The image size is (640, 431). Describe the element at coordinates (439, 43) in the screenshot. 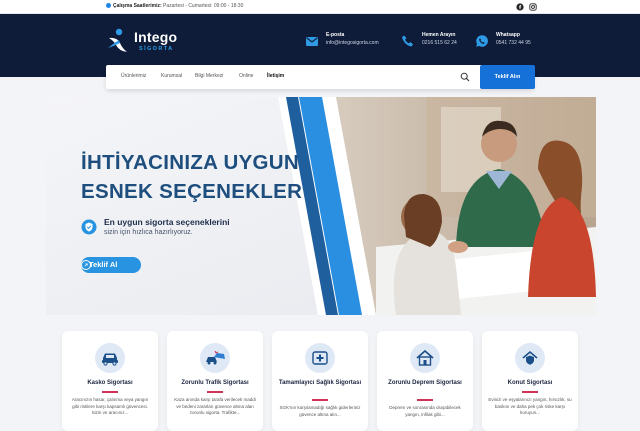

I see `contact-value: 0216 515 62 24` at that location.